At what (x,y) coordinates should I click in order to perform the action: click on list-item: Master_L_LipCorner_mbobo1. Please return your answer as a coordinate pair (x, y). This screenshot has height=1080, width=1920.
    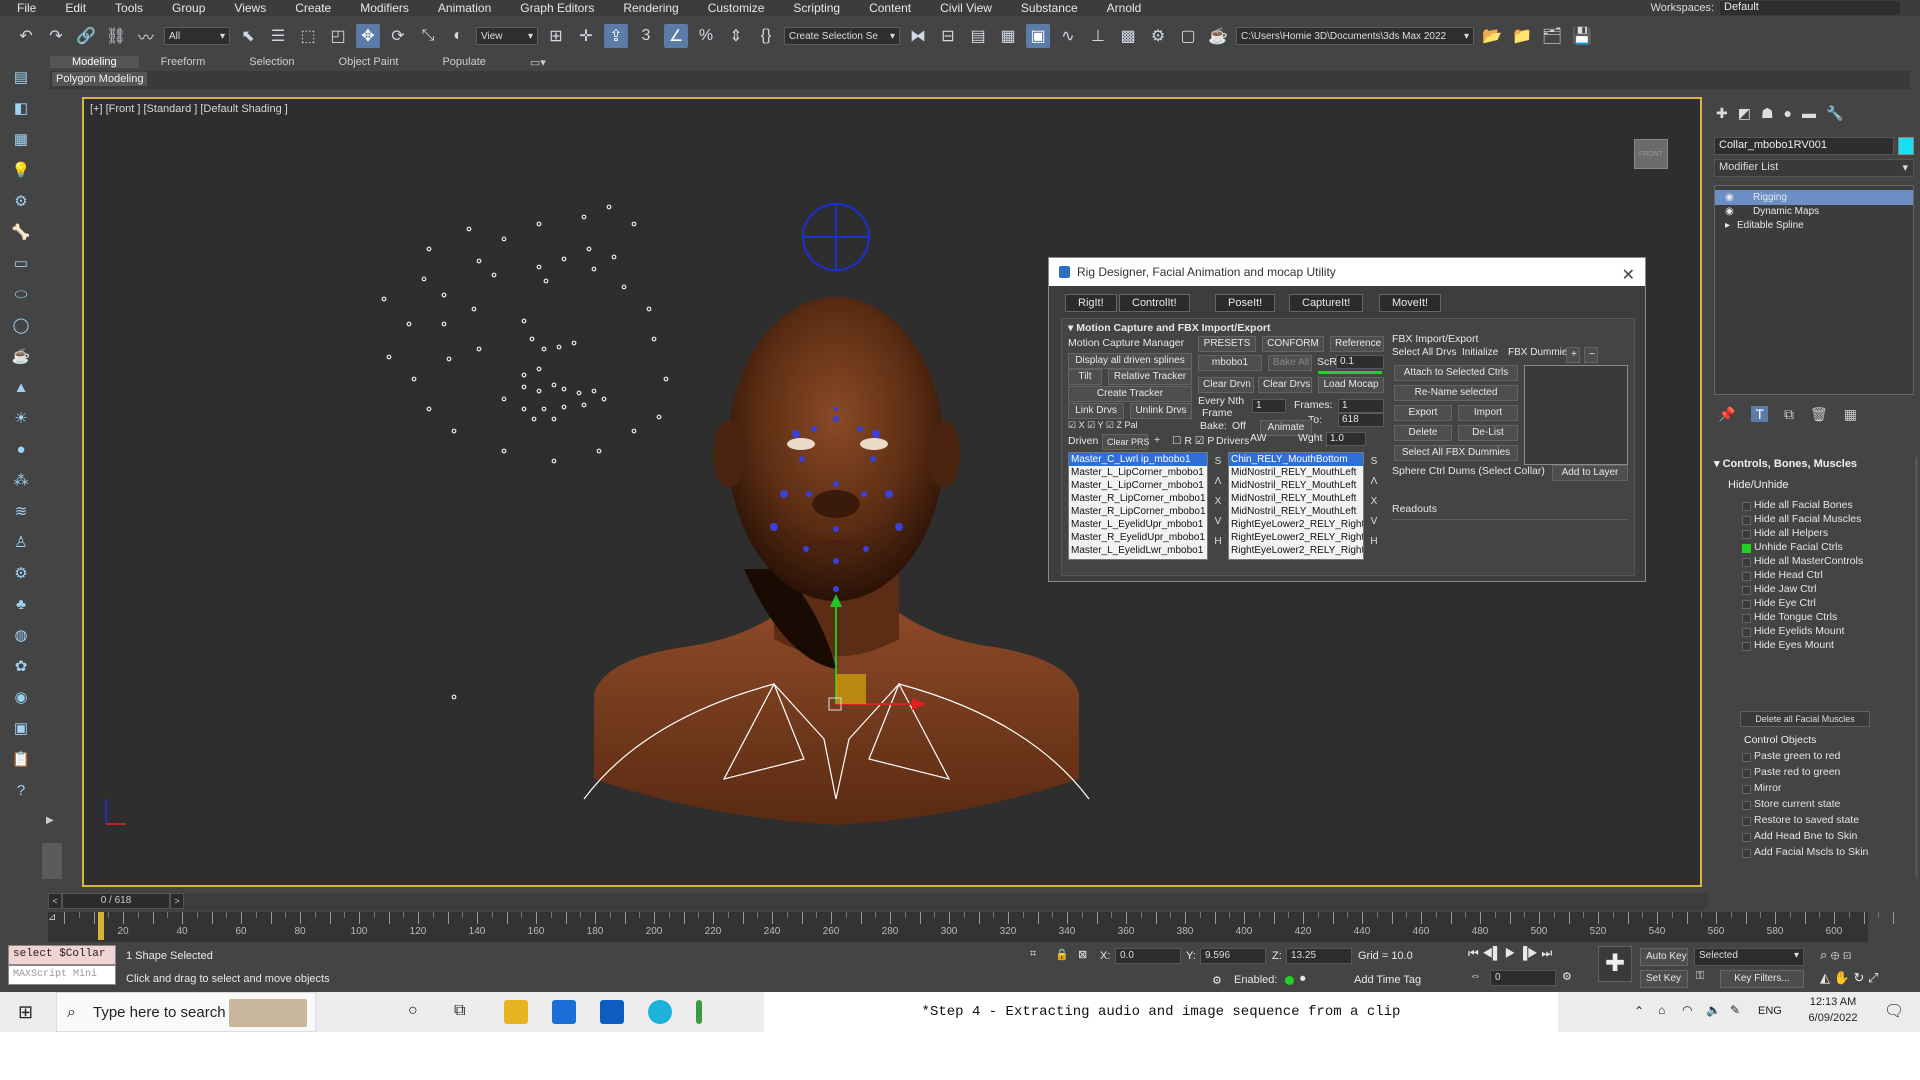
    Looking at the image, I should click on (1138, 485).